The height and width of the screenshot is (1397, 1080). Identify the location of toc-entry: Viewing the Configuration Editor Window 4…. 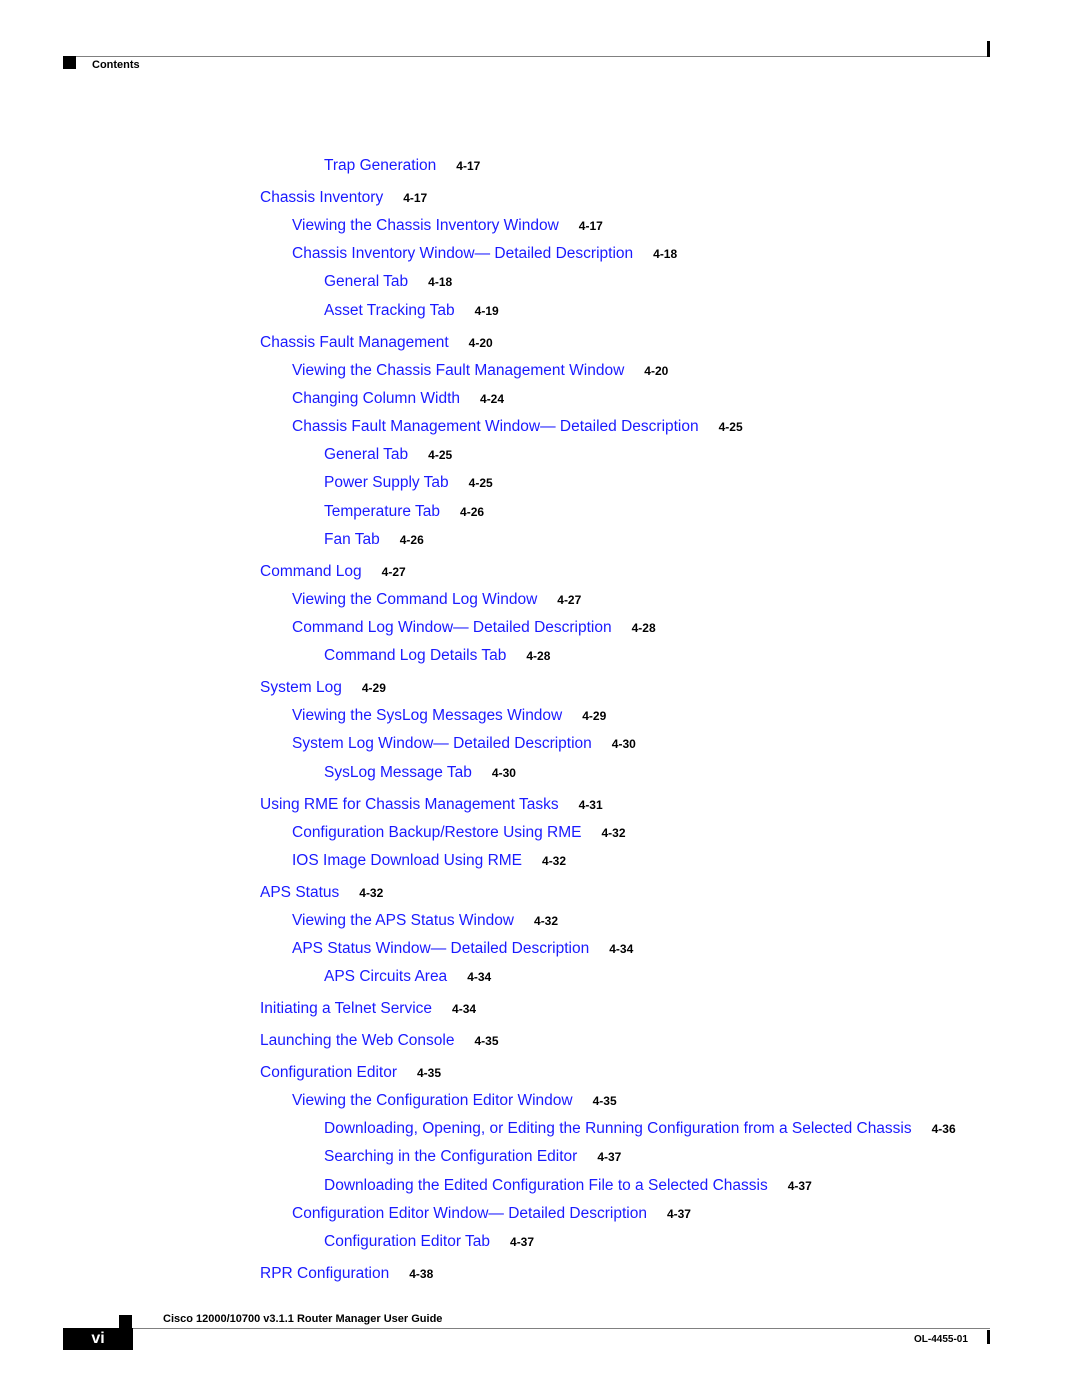
(454, 1101).